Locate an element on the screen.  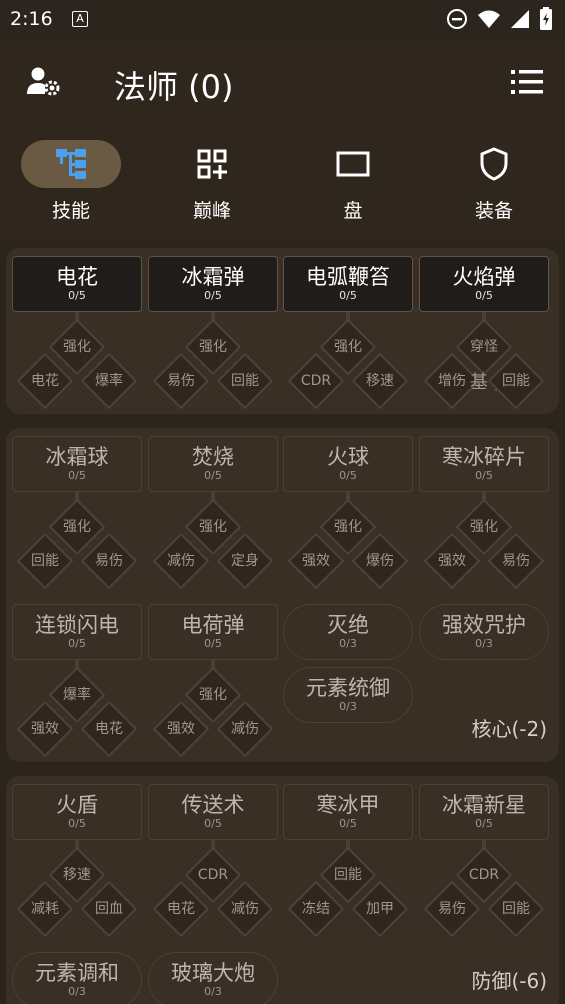
skill-card: 火盾 0/5 is located at coordinates (77, 812).